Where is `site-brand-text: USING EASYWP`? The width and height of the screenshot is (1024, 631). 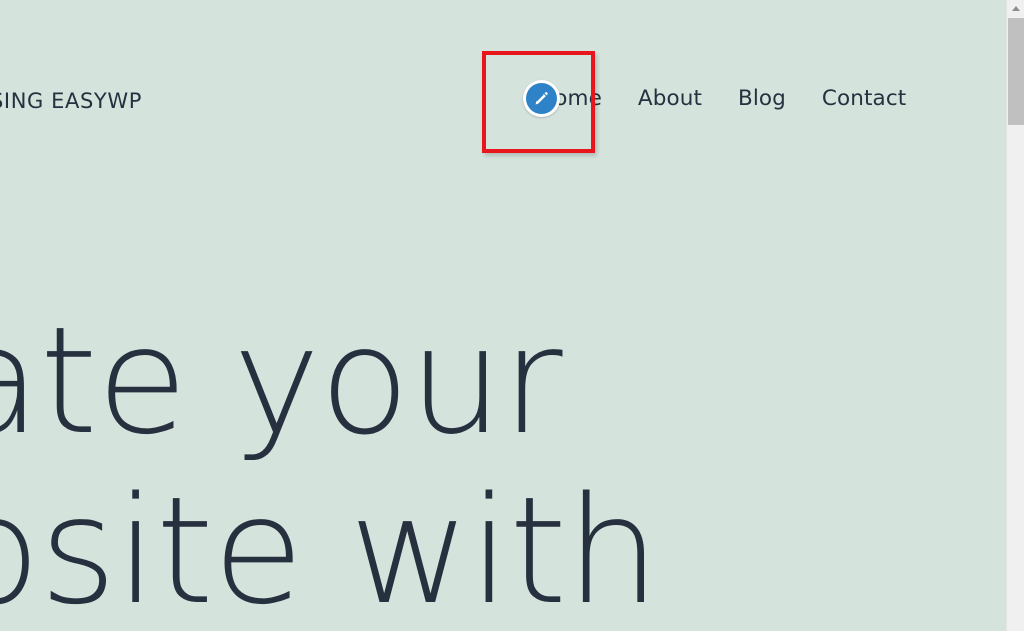 site-brand-text: USING EASYWP is located at coordinates (71, 101).